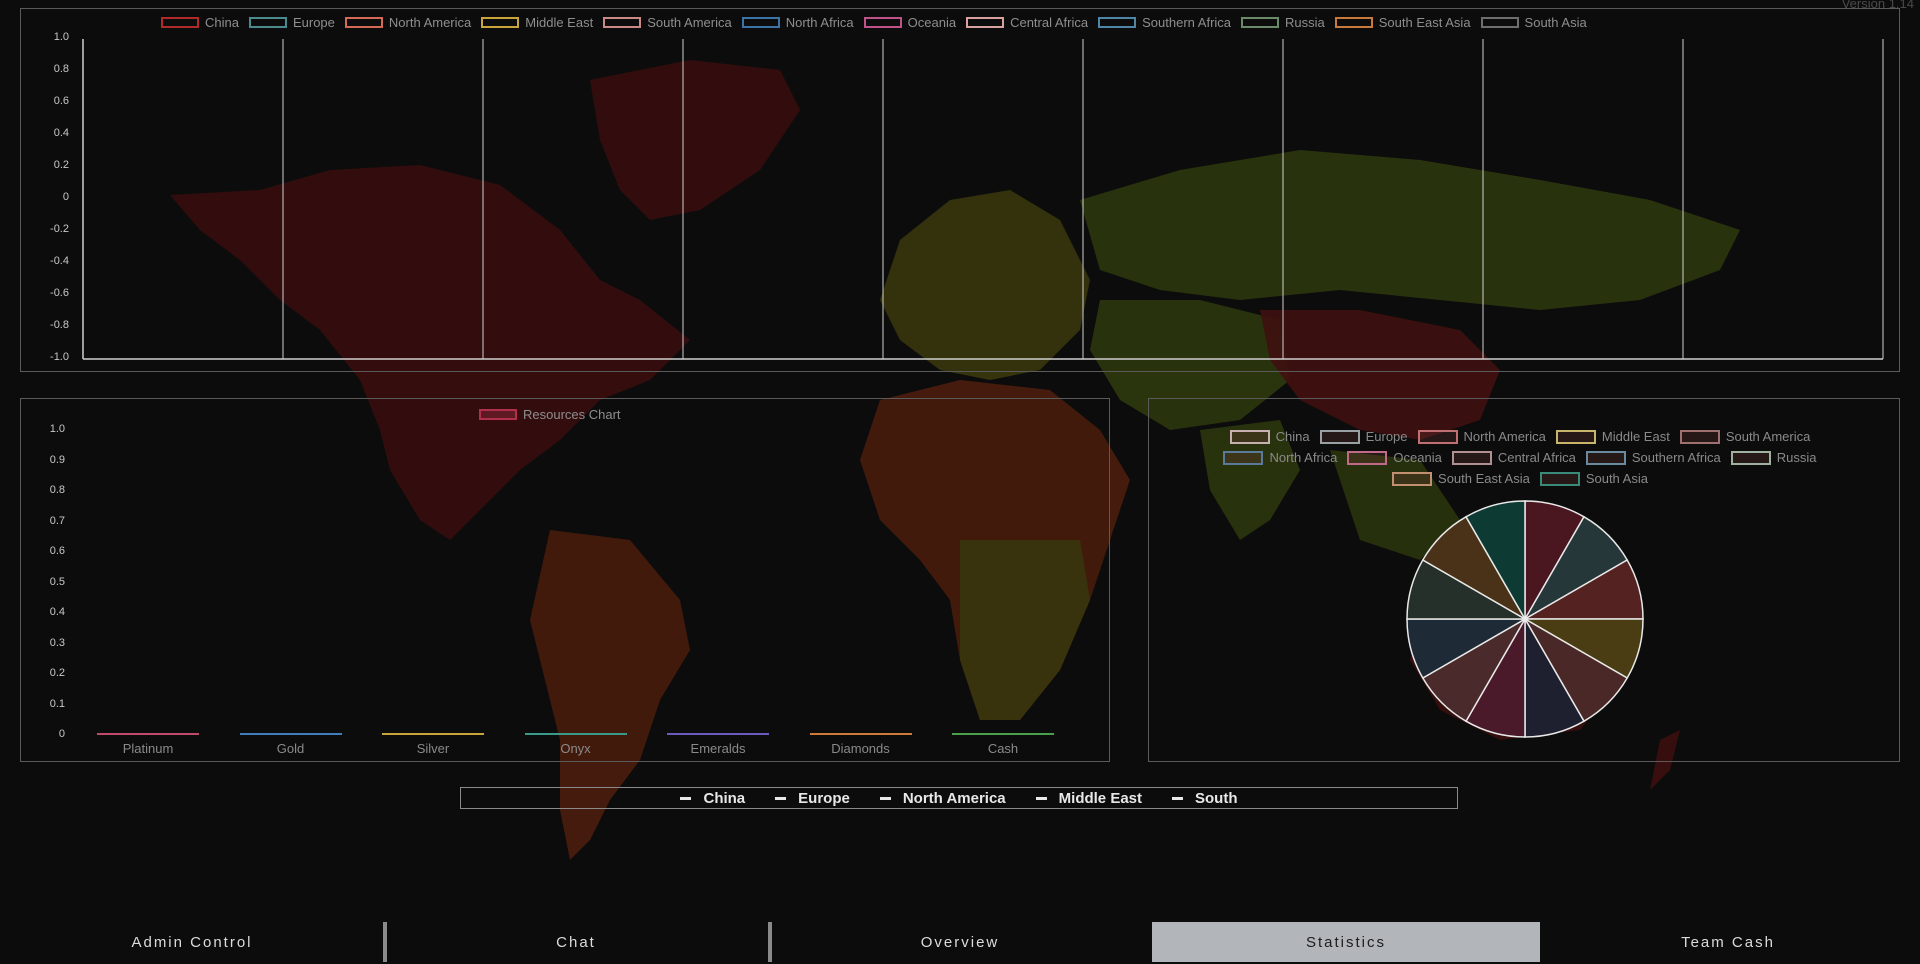 Image resolution: width=1920 pixels, height=964 pixels. What do you see at coordinates (433, 748) in the screenshot?
I see `category-label: Silver` at bounding box center [433, 748].